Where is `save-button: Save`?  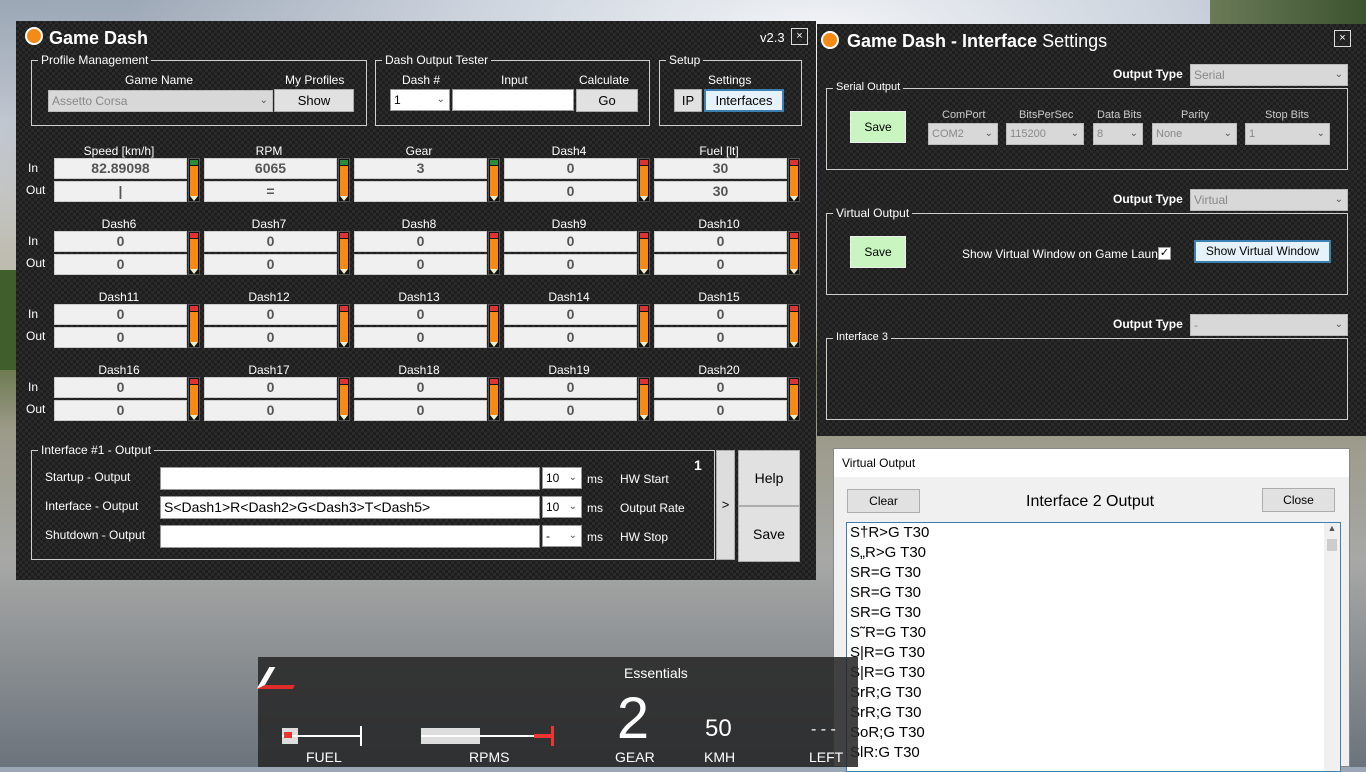
save-button: Save is located at coordinates (769, 534).